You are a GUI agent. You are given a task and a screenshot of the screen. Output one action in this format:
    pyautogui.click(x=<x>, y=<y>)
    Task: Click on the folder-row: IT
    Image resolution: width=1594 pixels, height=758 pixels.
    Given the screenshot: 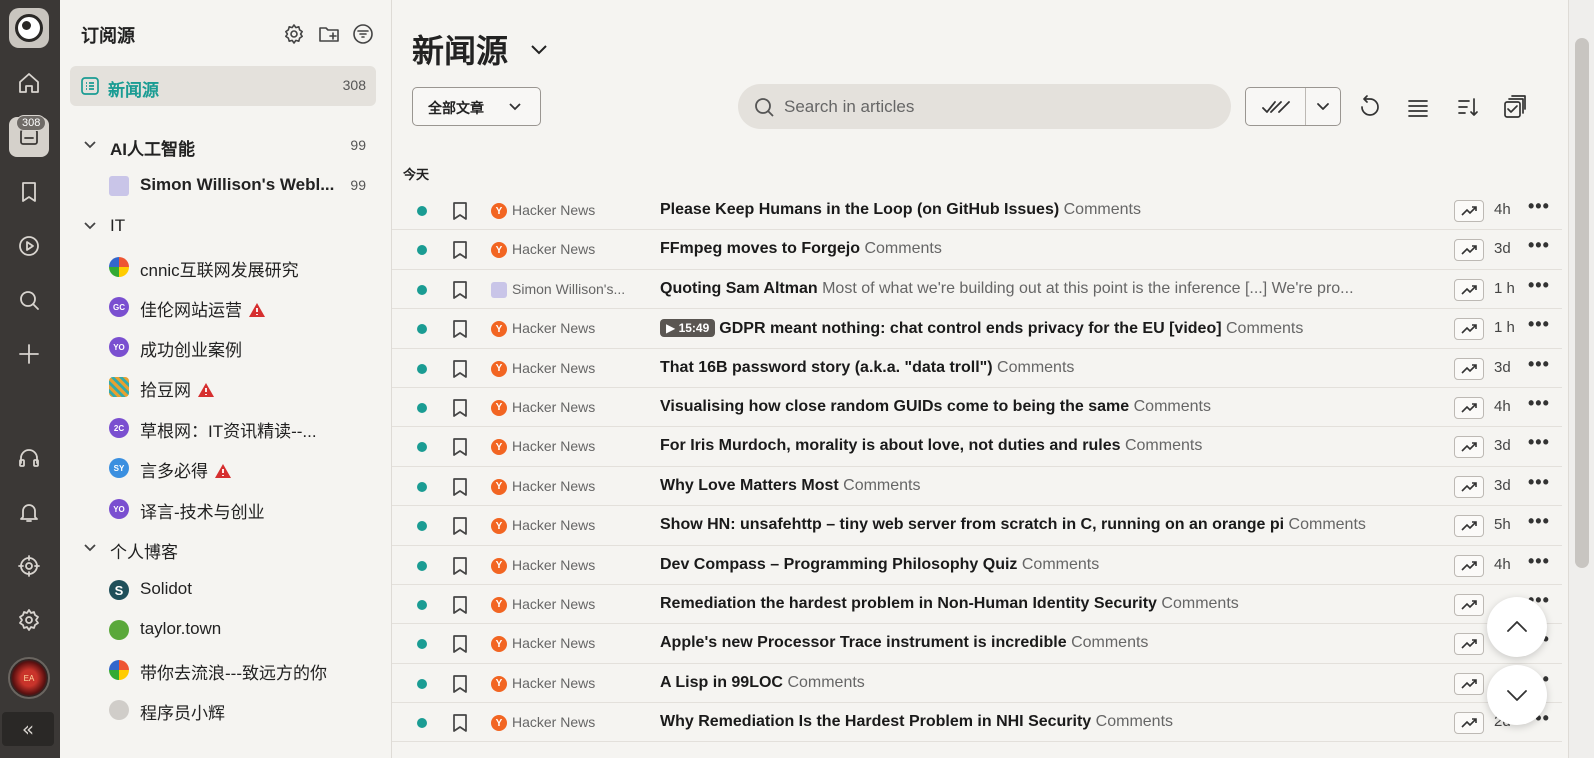 What is the action you would take?
    pyautogui.click(x=225, y=227)
    